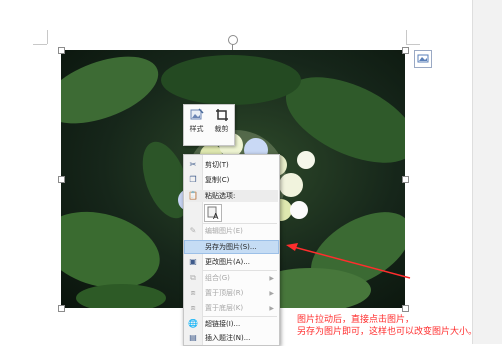  I want to click on annotation-text: 图片拉动后，直接点击图片， 另存为图片即可，这样也可以改变图片大小。, so click(399, 326).